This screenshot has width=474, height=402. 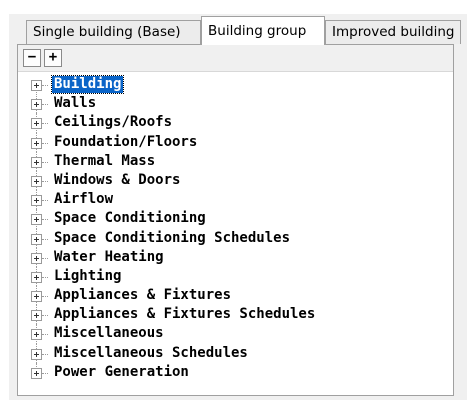 What do you see at coordinates (32, 58) in the screenshot?
I see `collapse-all-button: −` at bounding box center [32, 58].